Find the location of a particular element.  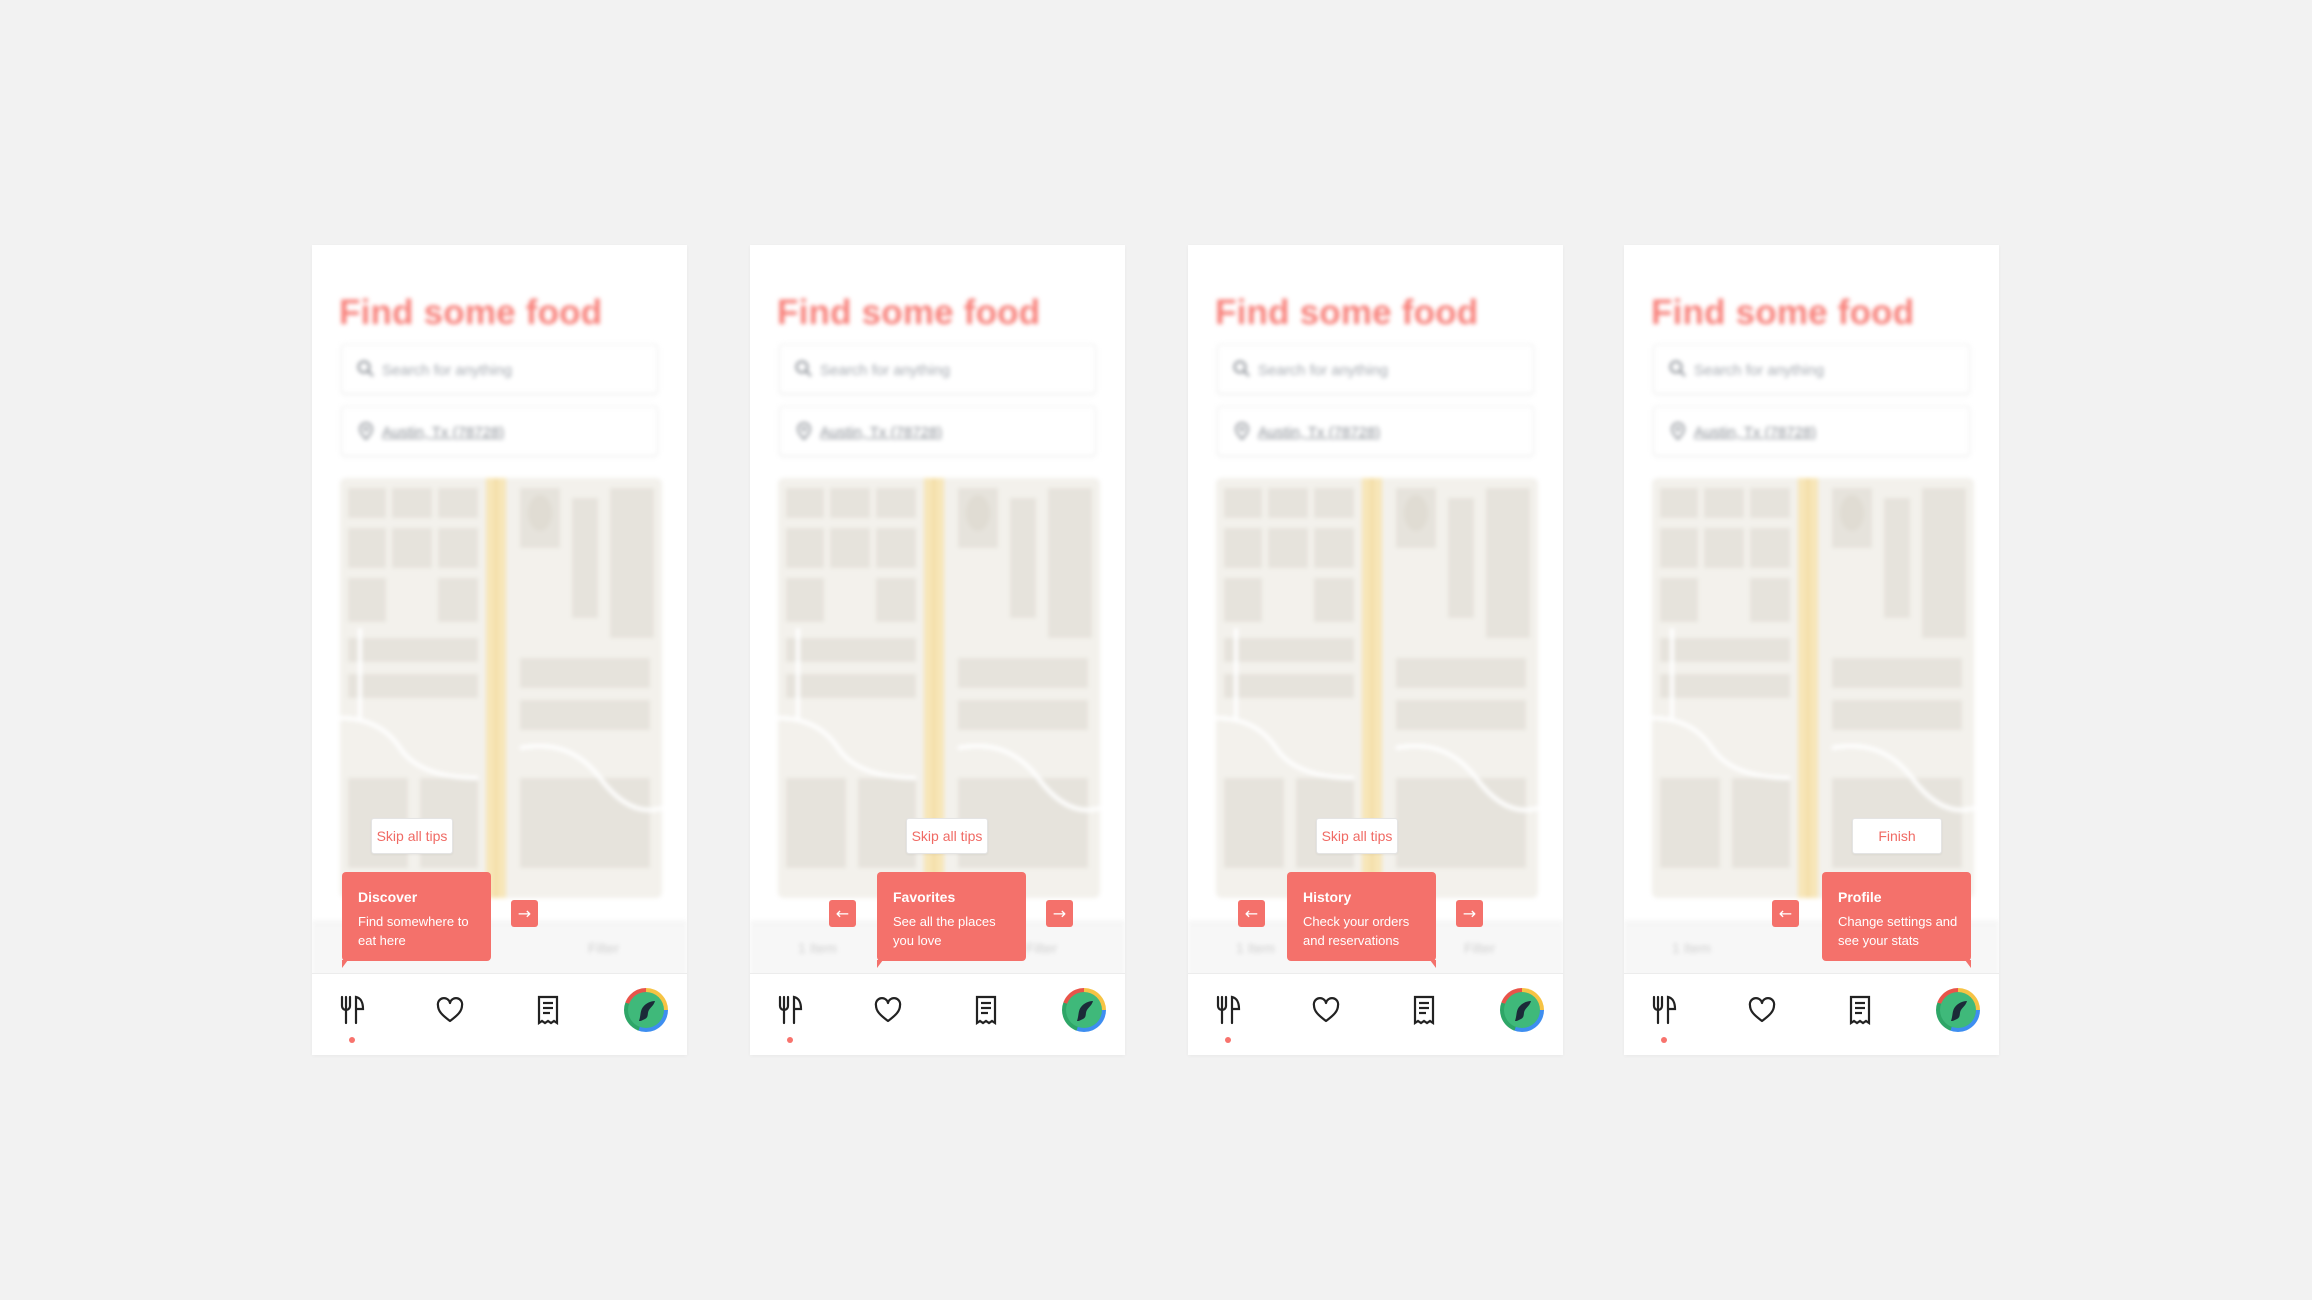

tooltip-body: Find somewhere to eat here is located at coordinates (413, 931).